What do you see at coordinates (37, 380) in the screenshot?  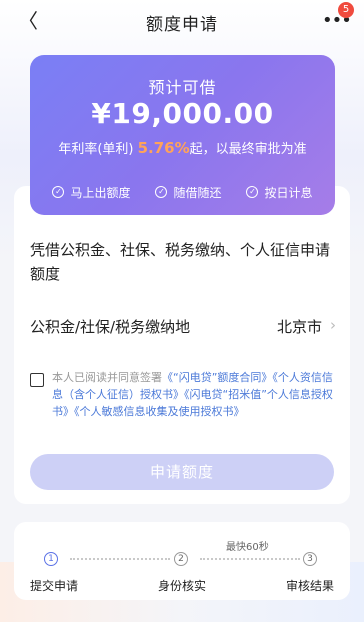 I see `agreement-checkbox` at bounding box center [37, 380].